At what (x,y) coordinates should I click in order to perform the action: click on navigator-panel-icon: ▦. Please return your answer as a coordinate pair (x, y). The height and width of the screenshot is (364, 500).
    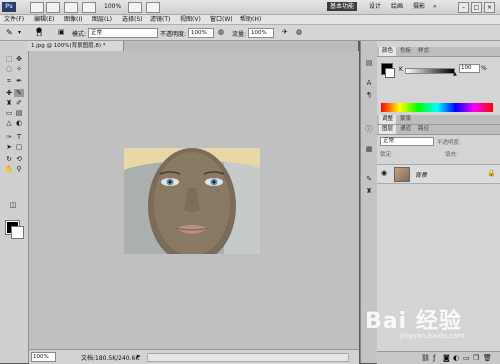
    Looking at the image, I should click on (369, 149).